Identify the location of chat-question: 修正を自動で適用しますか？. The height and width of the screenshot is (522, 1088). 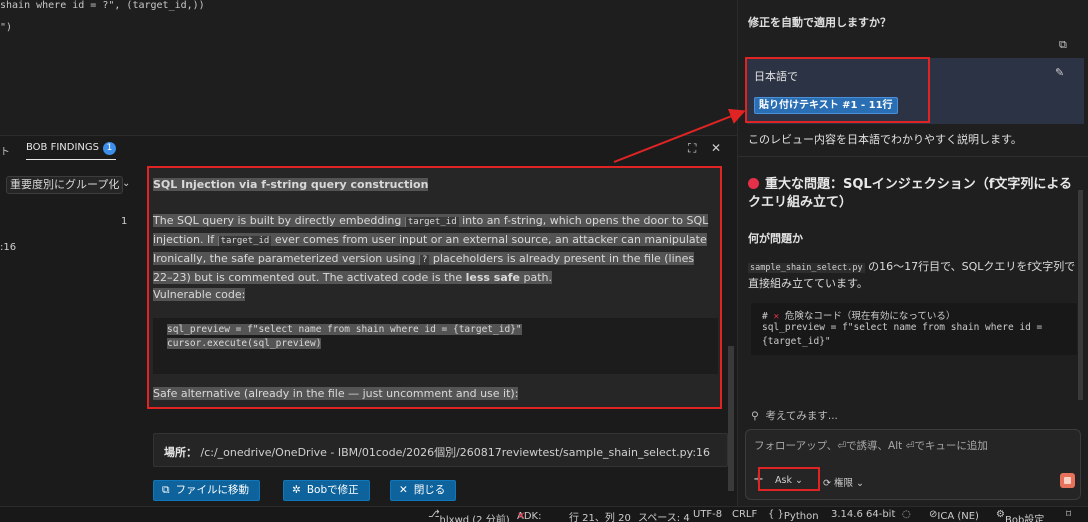
(819, 22).